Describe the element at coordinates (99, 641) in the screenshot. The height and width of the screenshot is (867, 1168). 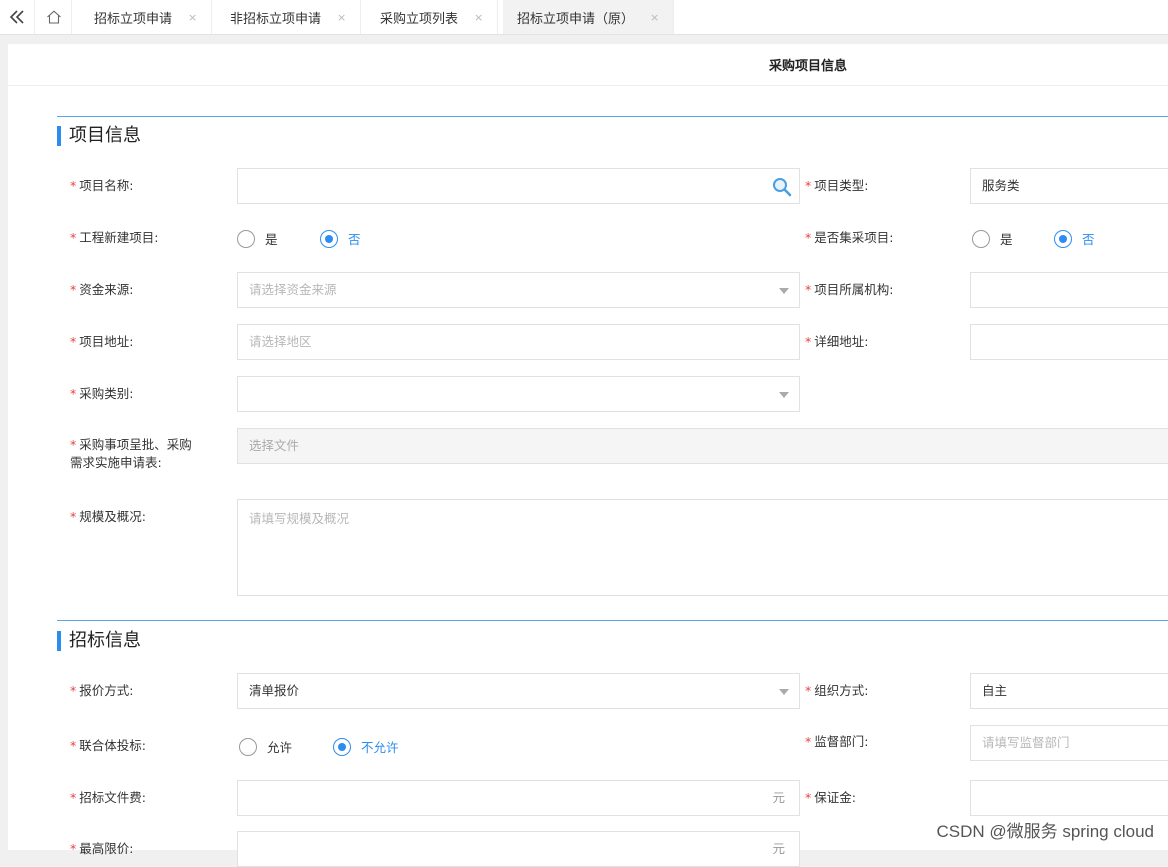
I see `section-title-bidding: 招标信息` at that location.